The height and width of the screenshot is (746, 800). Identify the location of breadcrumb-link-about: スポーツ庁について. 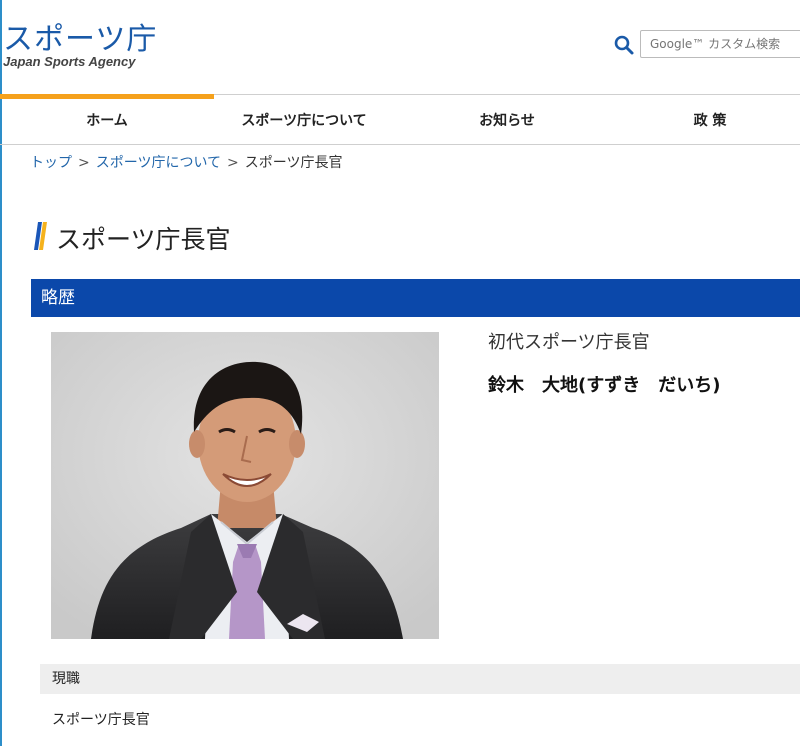
(158, 163).